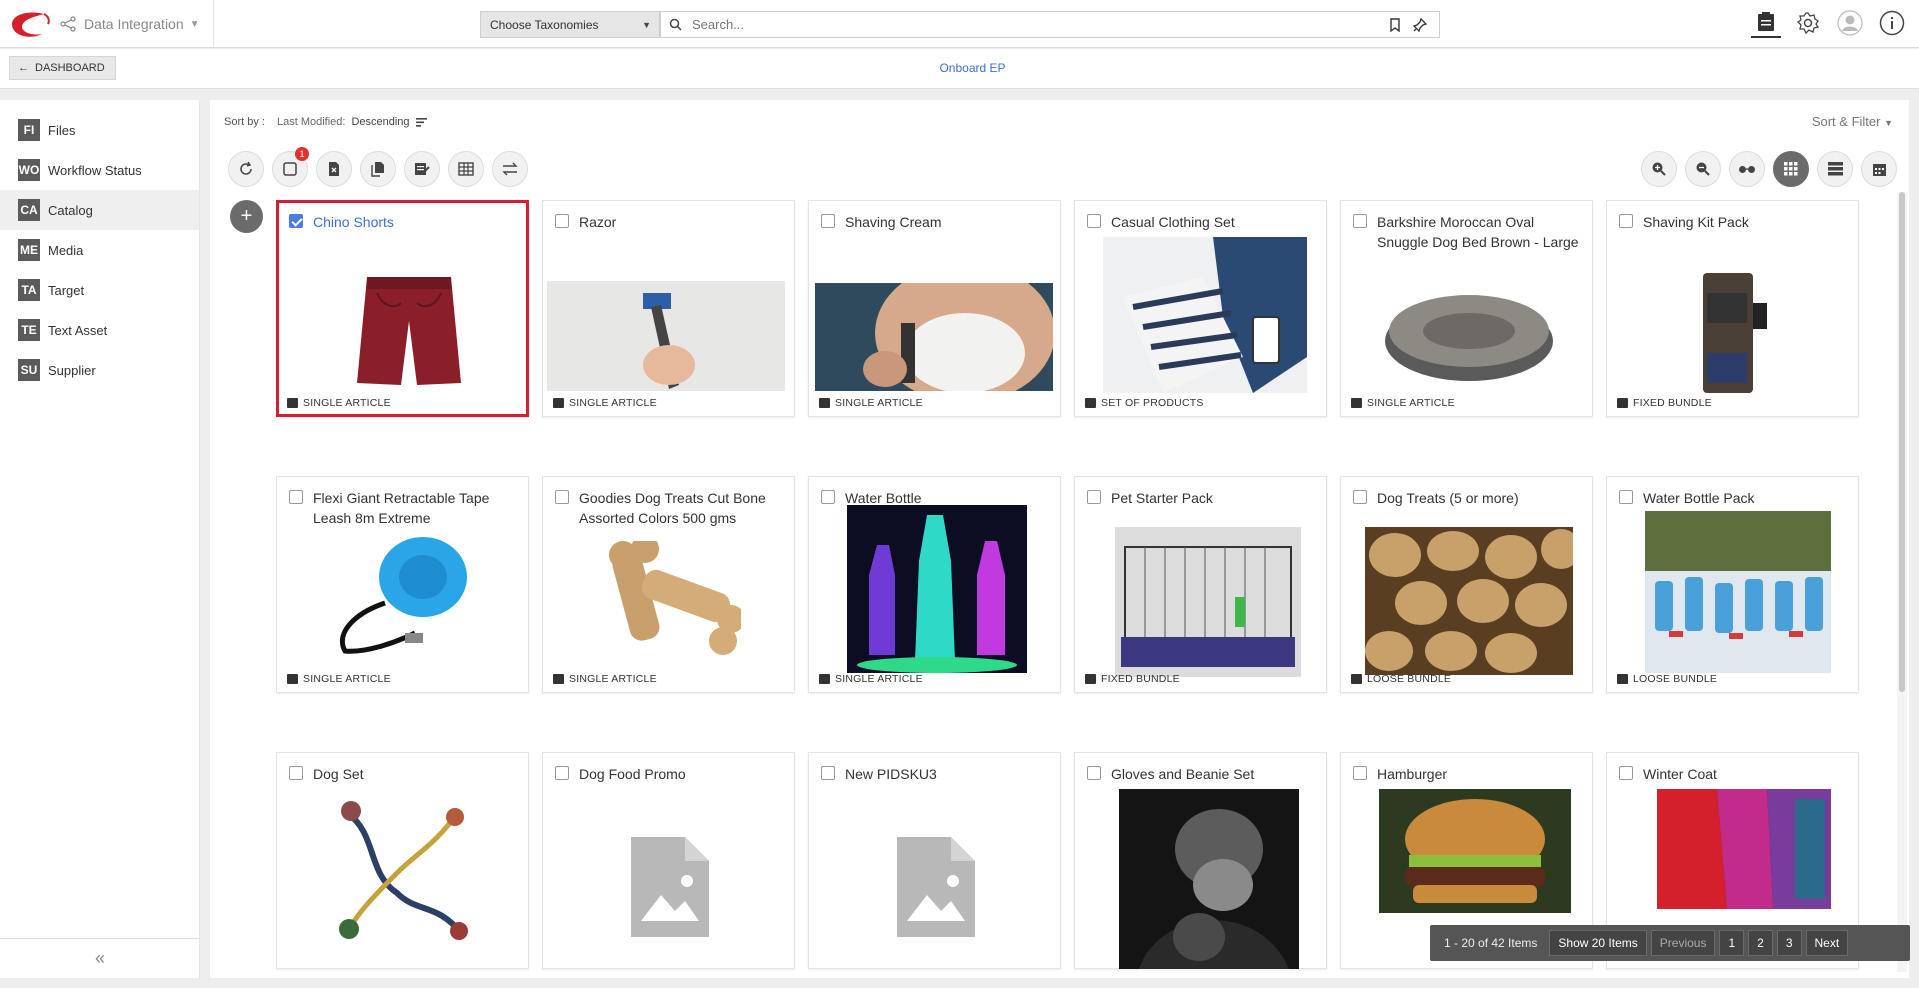 Image resolution: width=1919 pixels, height=988 pixels. What do you see at coordinates (668, 308) in the screenshot?
I see `catalog-card-razor: Razor SINGLE ARTICLE` at bounding box center [668, 308].